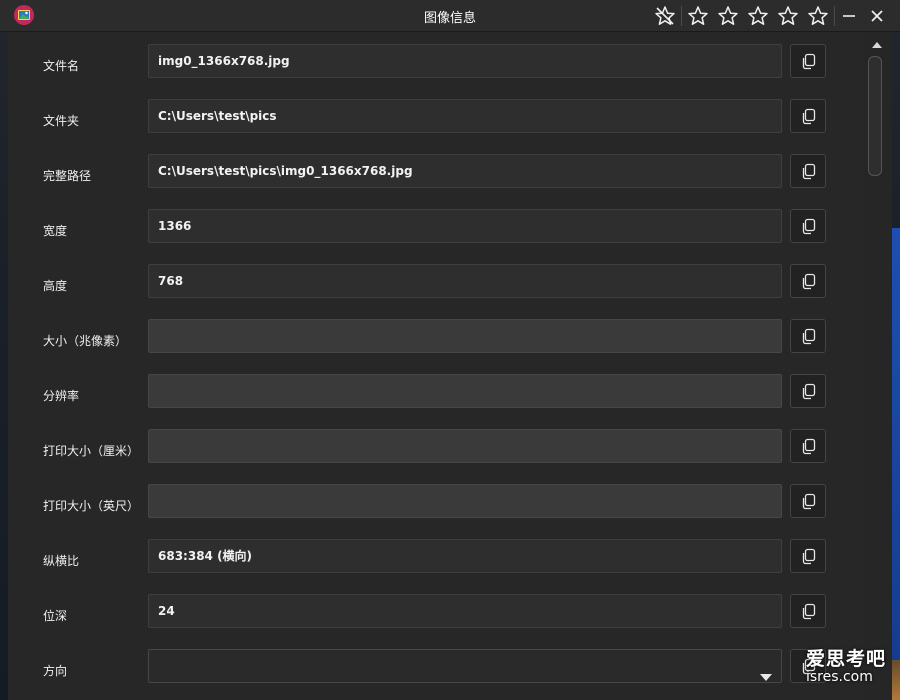 The width and height of the screenshot is (900, 700). I want to click on field-value-text: 683:384 (横向), so click(205, 556).